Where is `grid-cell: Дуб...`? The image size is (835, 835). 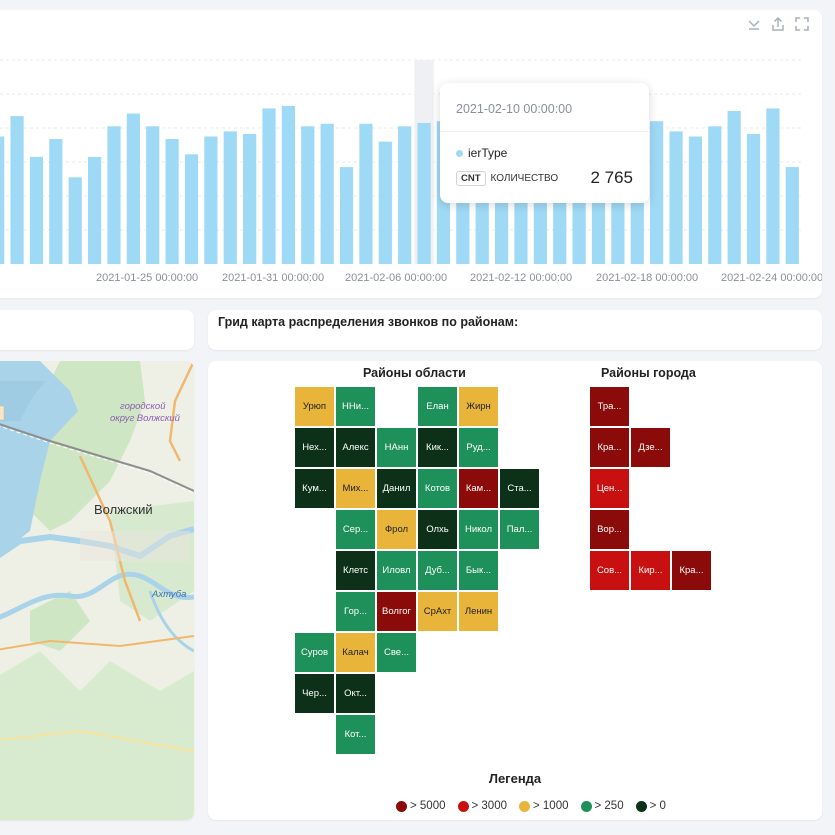
grid-cell: Дуб... is located at coordinates (437, 570).